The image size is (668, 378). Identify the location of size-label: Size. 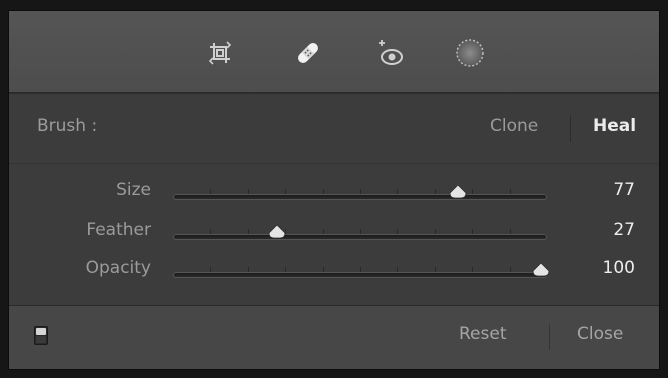
(133, 190).